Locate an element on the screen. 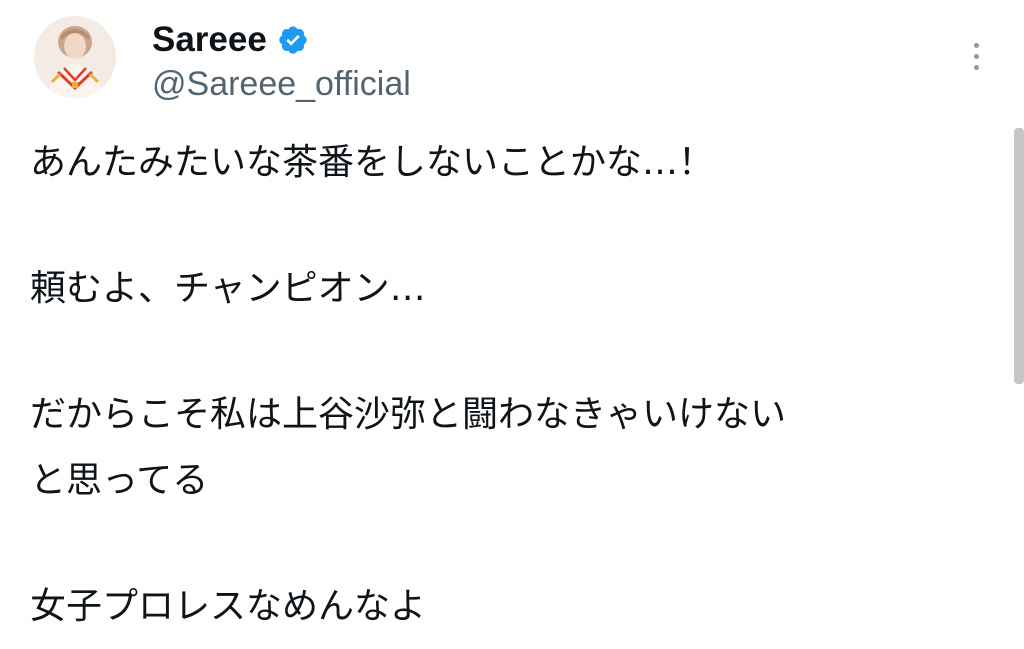 Image resolution: width=1024 pixels, height=649 pixels. more-vertical-icon is located at coordinates (976, 56).